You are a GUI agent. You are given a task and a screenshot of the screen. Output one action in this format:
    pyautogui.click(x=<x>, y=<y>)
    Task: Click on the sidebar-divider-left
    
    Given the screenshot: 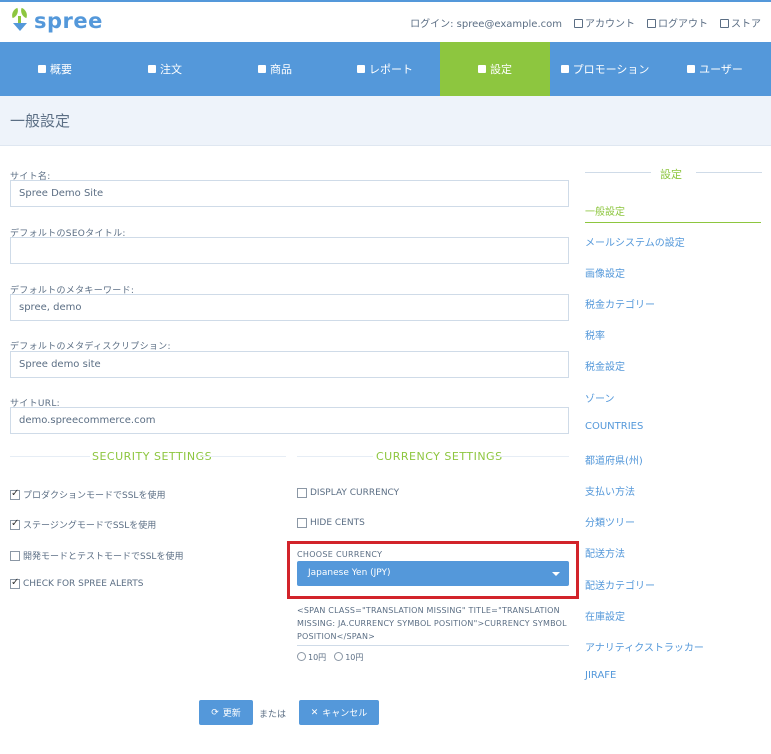 What is the action you would take?
    pyautogui.click(x=618, y=172)
    